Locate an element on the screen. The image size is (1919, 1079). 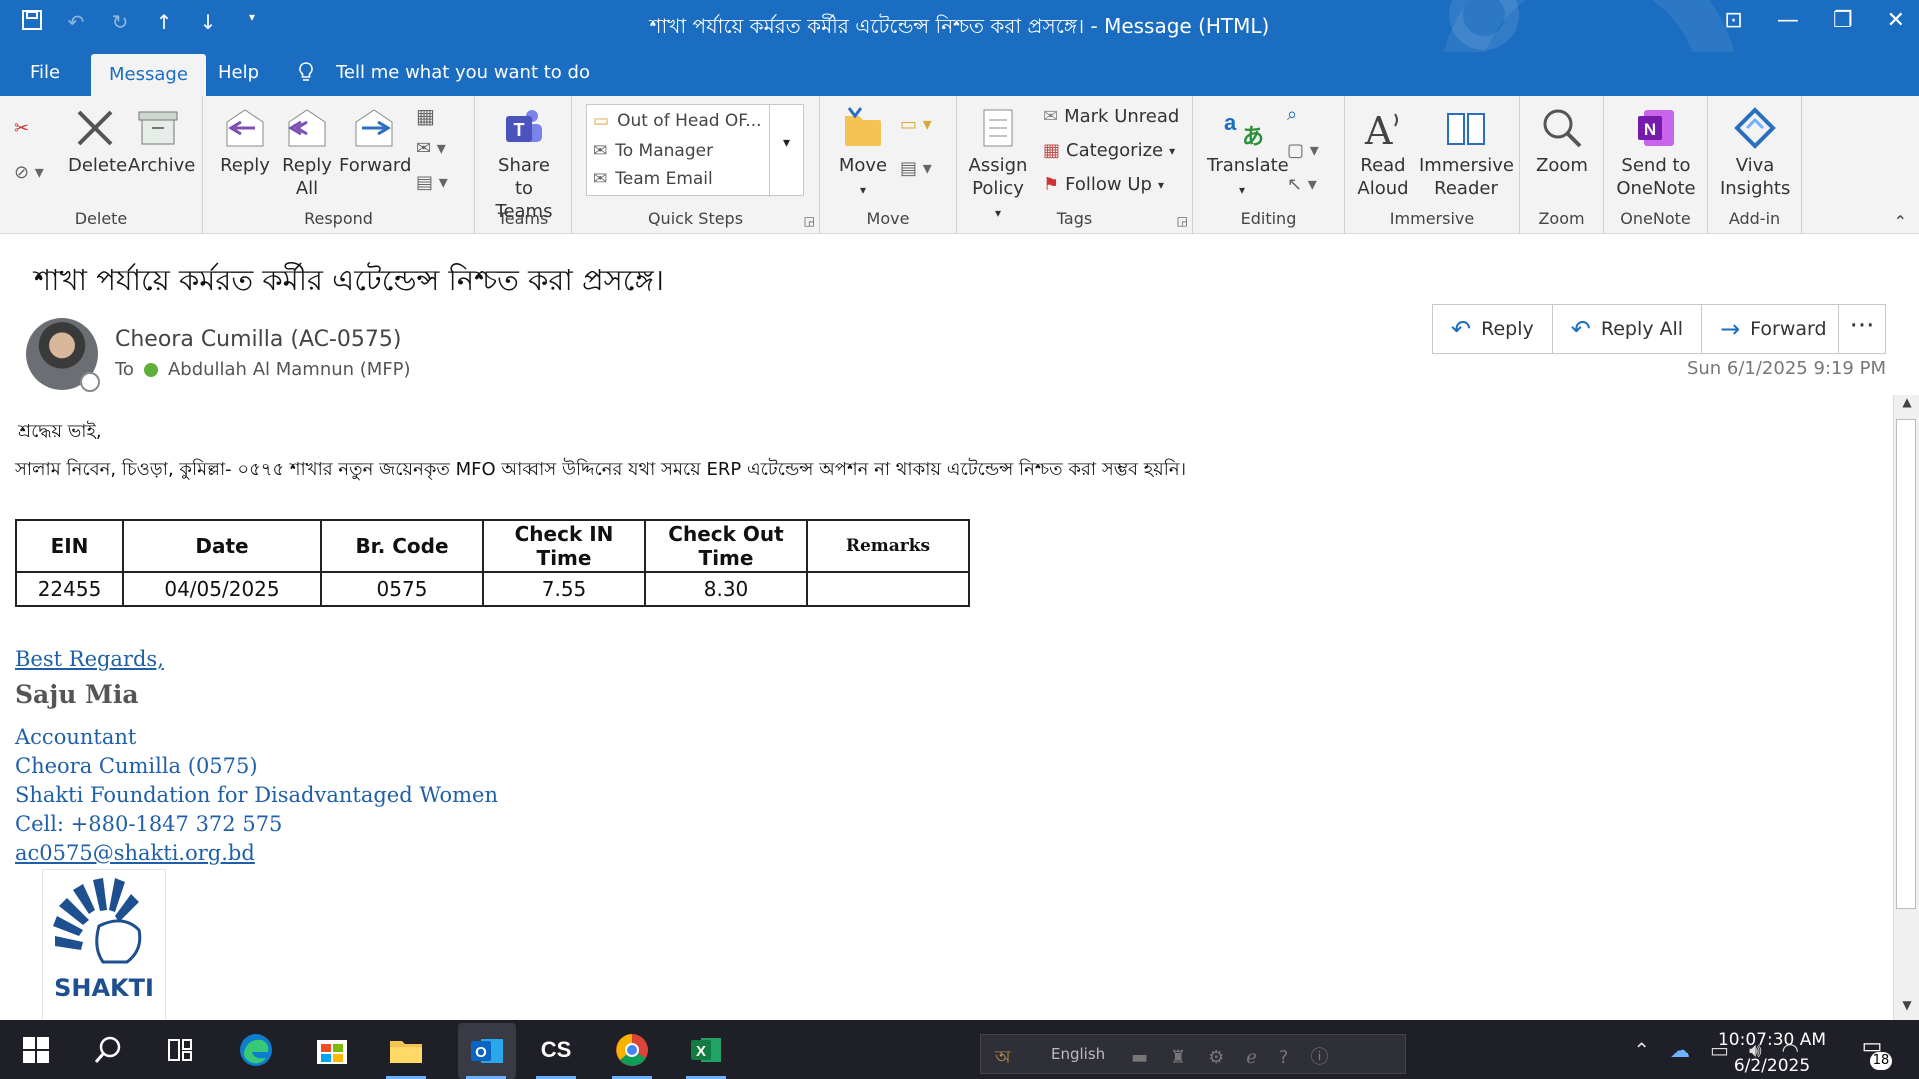
reply-all-button: ↶ Reply All is located at coordinates (1628, 329).